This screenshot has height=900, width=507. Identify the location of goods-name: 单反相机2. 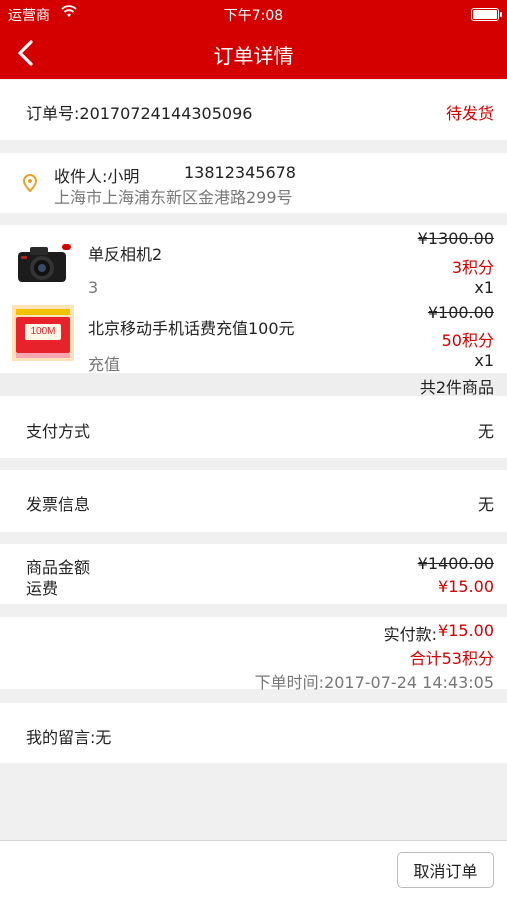
(125, 254).